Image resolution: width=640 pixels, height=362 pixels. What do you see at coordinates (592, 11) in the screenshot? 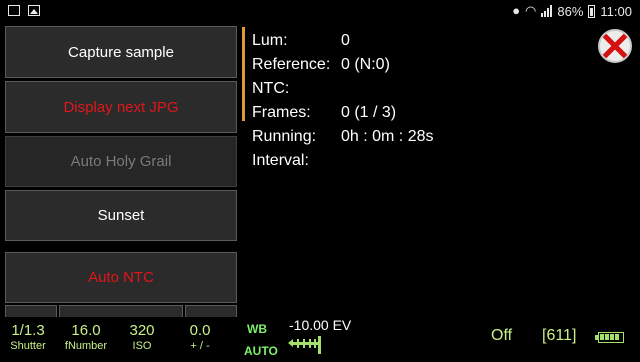
I see `battery-icon` at bounding box center [592, 11].